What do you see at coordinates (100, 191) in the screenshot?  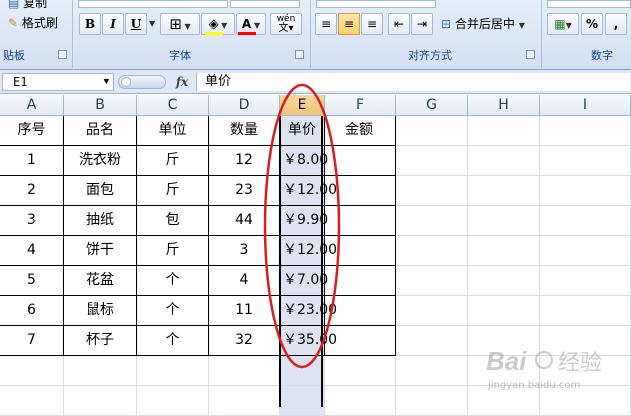 I see `table-cell: 面包` at bounding box center [100, 191].